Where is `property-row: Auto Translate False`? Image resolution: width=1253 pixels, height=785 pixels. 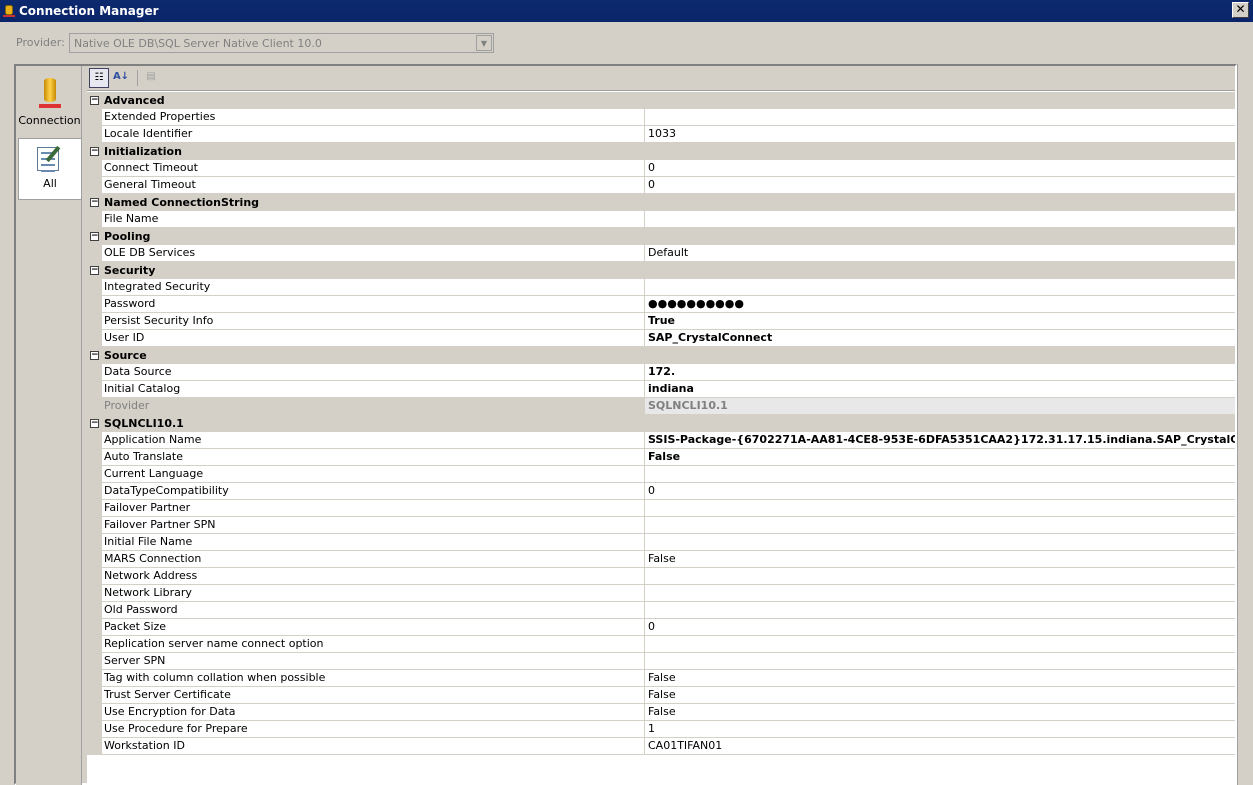
property-row: Auto Translate False is located at coordinates (661, 457).